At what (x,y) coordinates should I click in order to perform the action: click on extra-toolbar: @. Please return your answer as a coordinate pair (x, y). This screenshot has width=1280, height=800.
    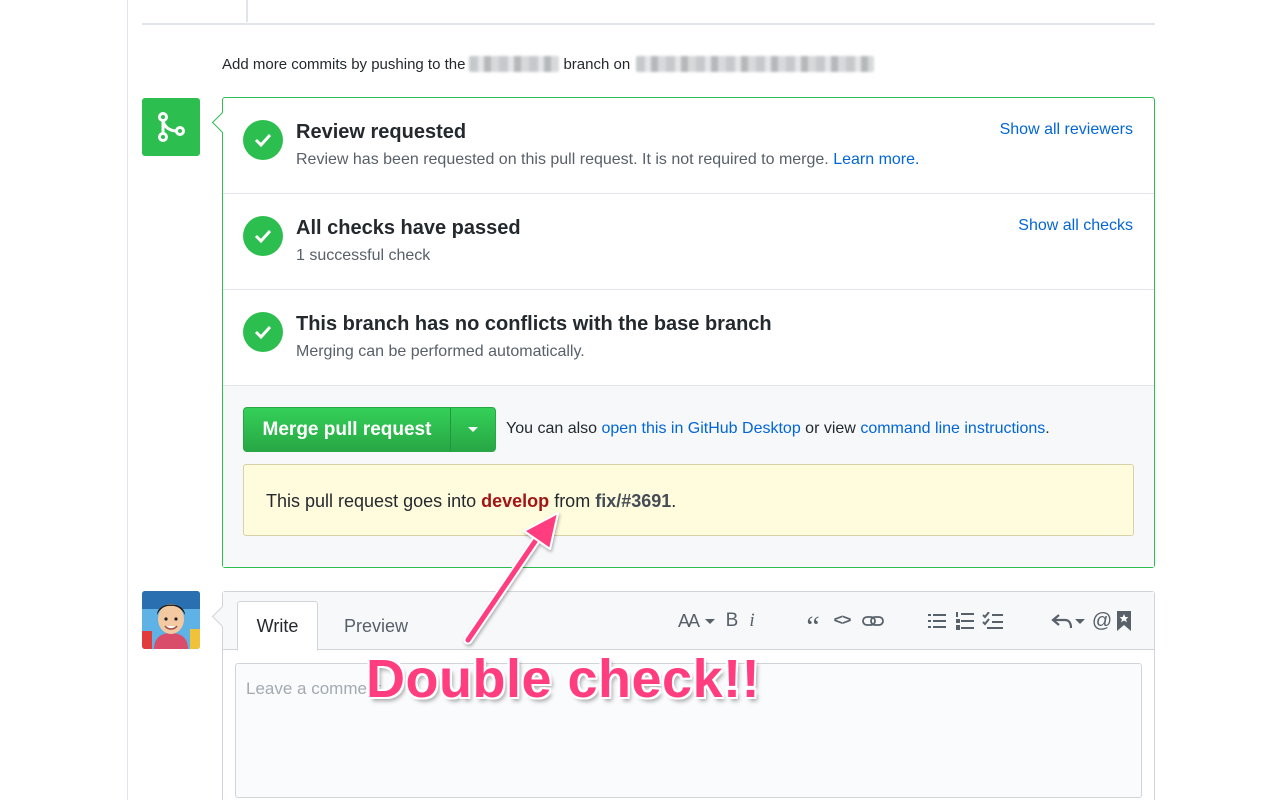
    Looking at the image, I should click on (1092, 621).